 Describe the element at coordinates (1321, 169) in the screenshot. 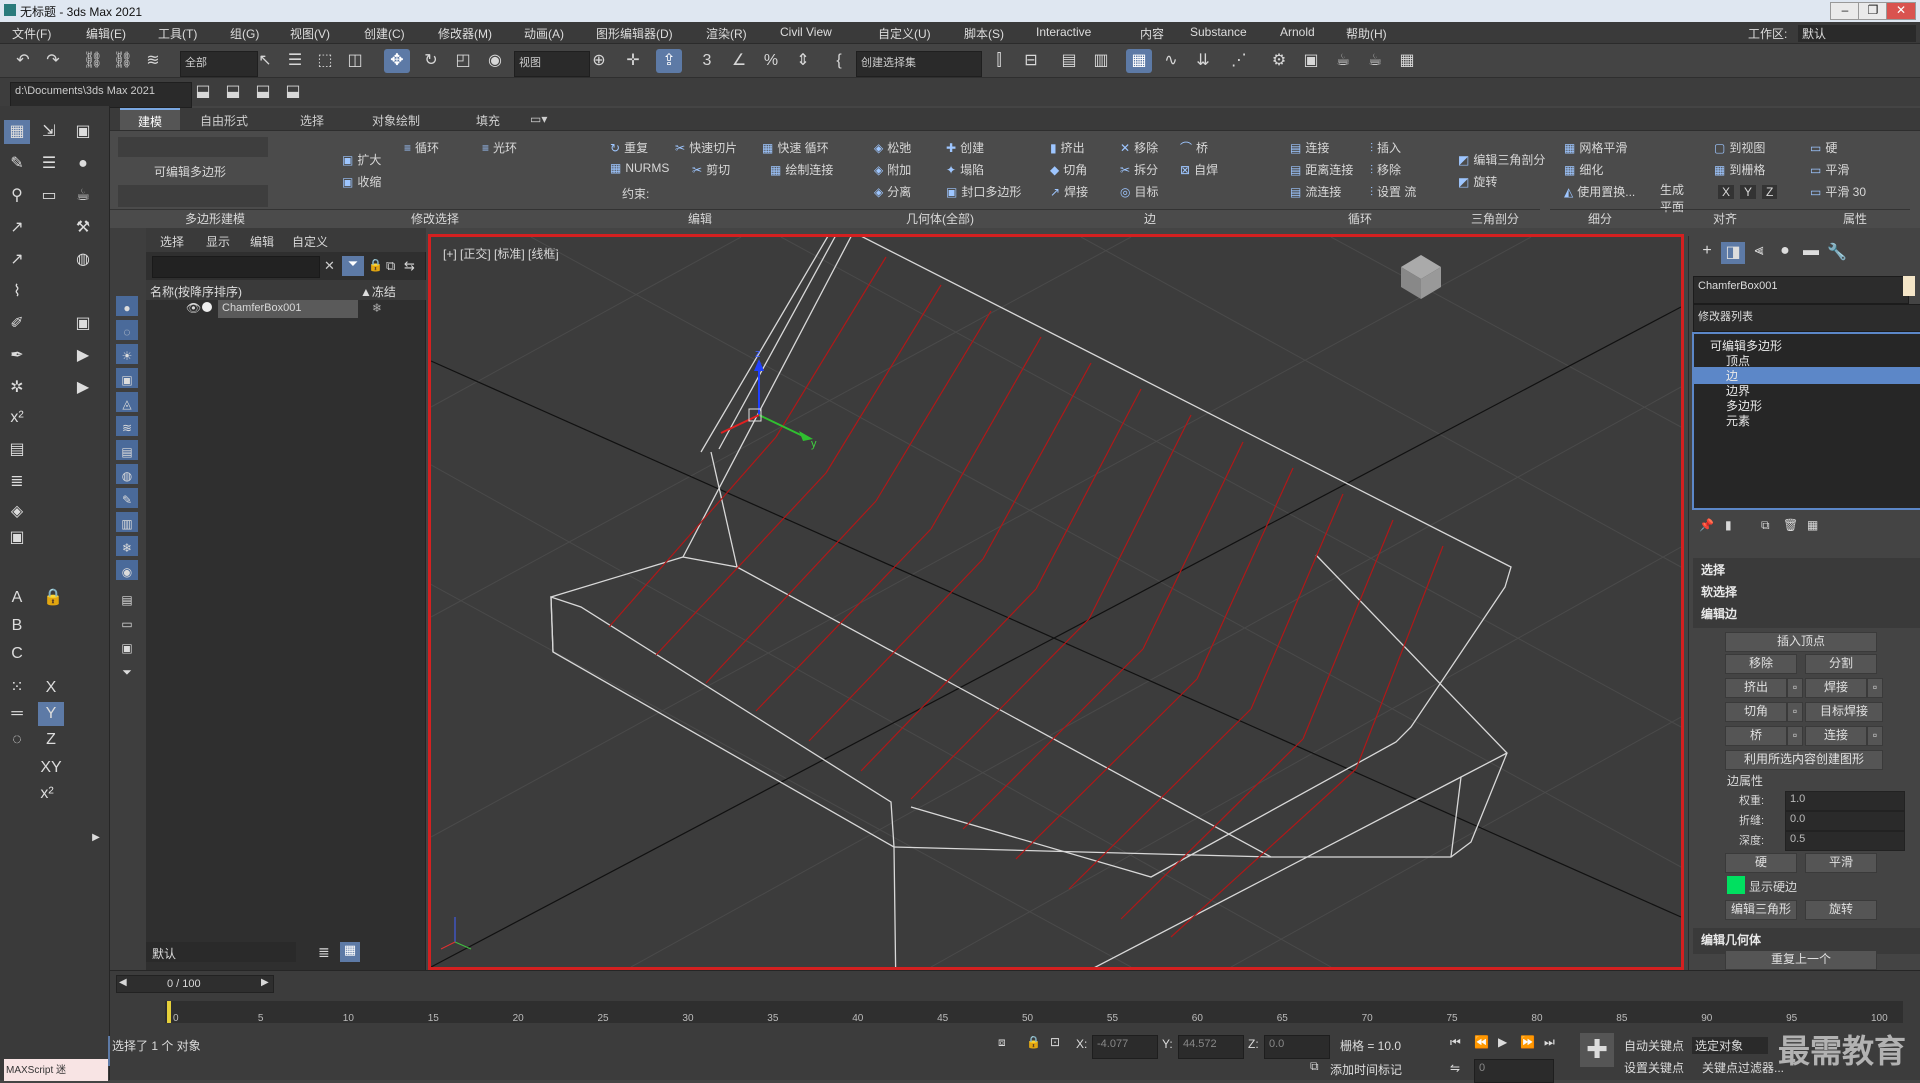

I see `distconnect-button: ▤ 距离连接` at that location.